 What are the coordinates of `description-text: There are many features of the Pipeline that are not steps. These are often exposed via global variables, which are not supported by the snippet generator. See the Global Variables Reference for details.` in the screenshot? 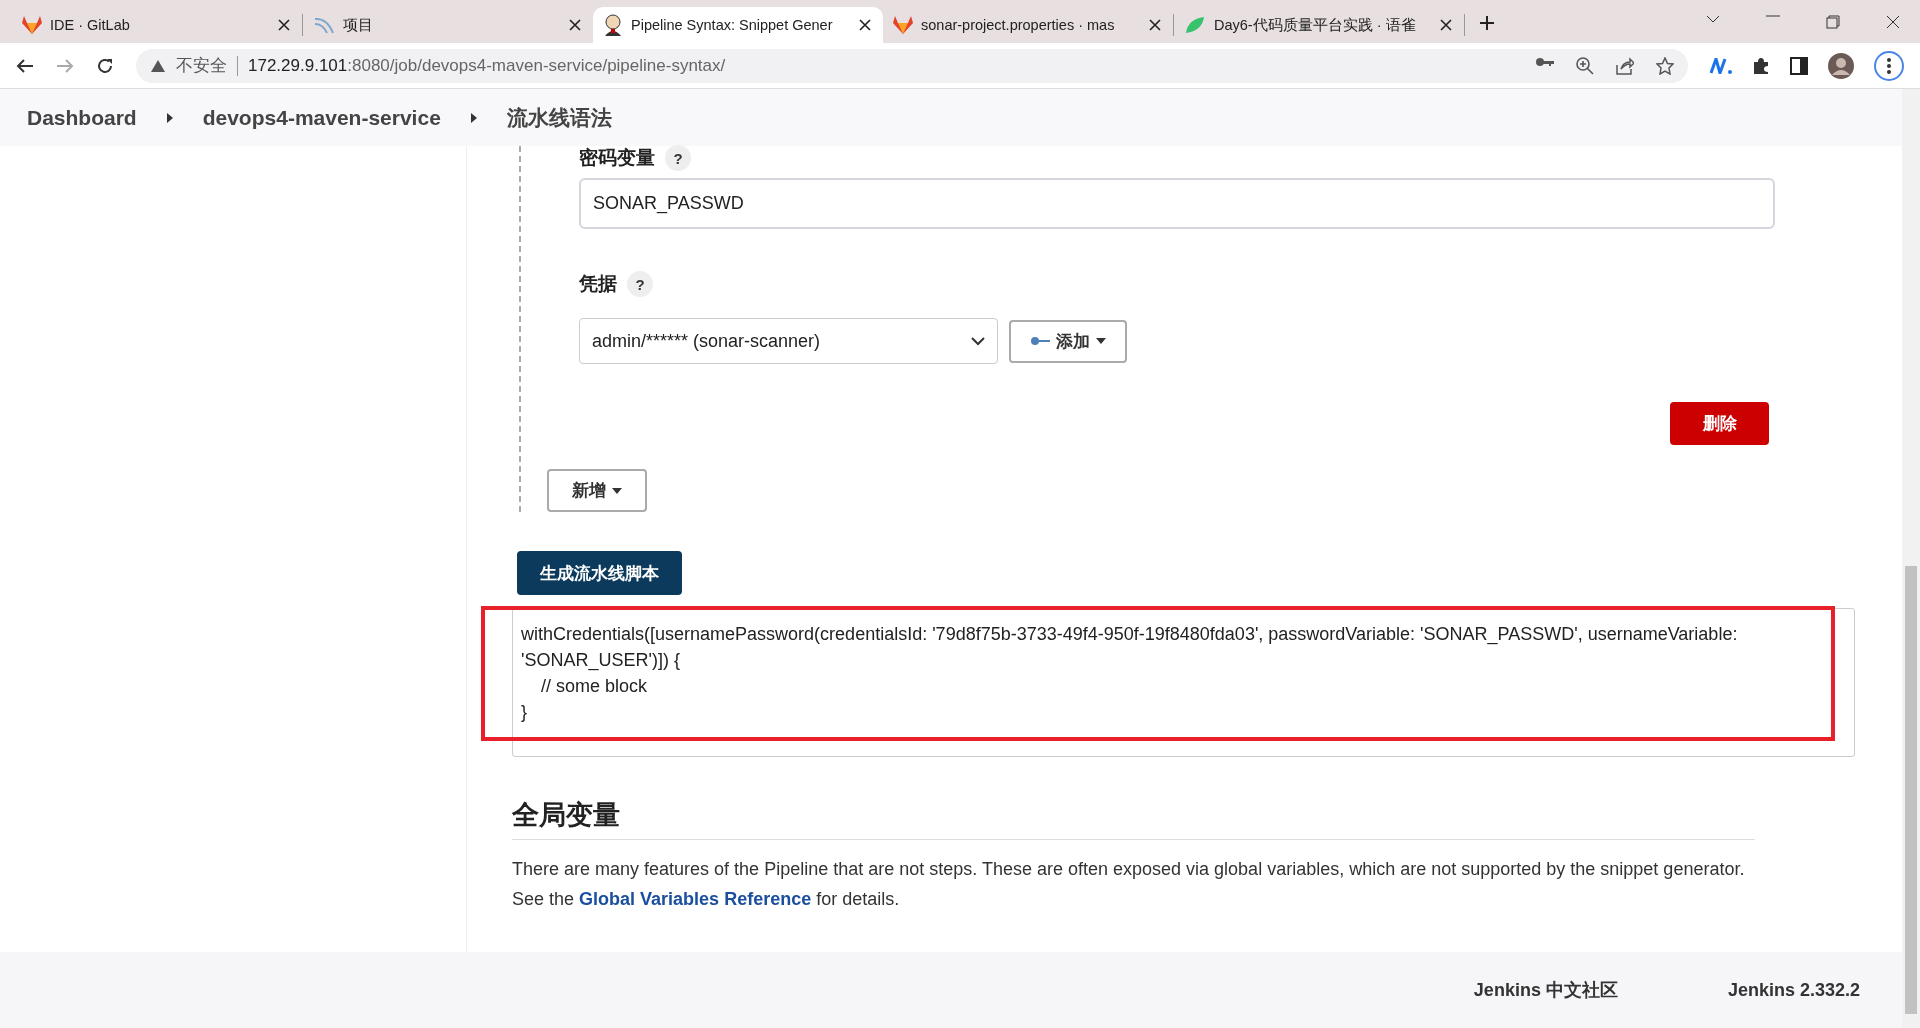 It's located at (1129, 884).